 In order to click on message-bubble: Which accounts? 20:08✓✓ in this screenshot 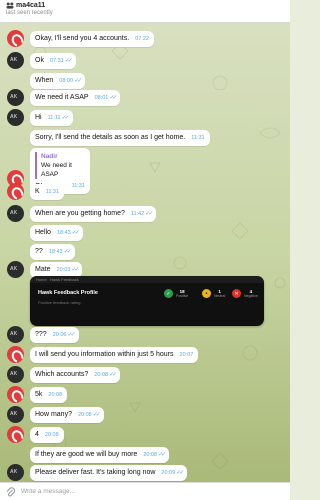, I will do `click(75, 375)`.